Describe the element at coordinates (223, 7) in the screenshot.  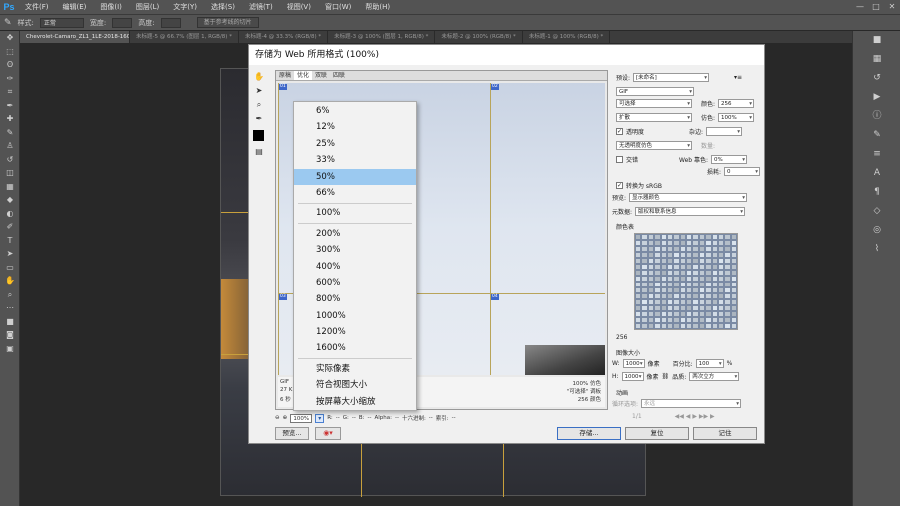
I see `menu-select: 选择(S)` at that location.